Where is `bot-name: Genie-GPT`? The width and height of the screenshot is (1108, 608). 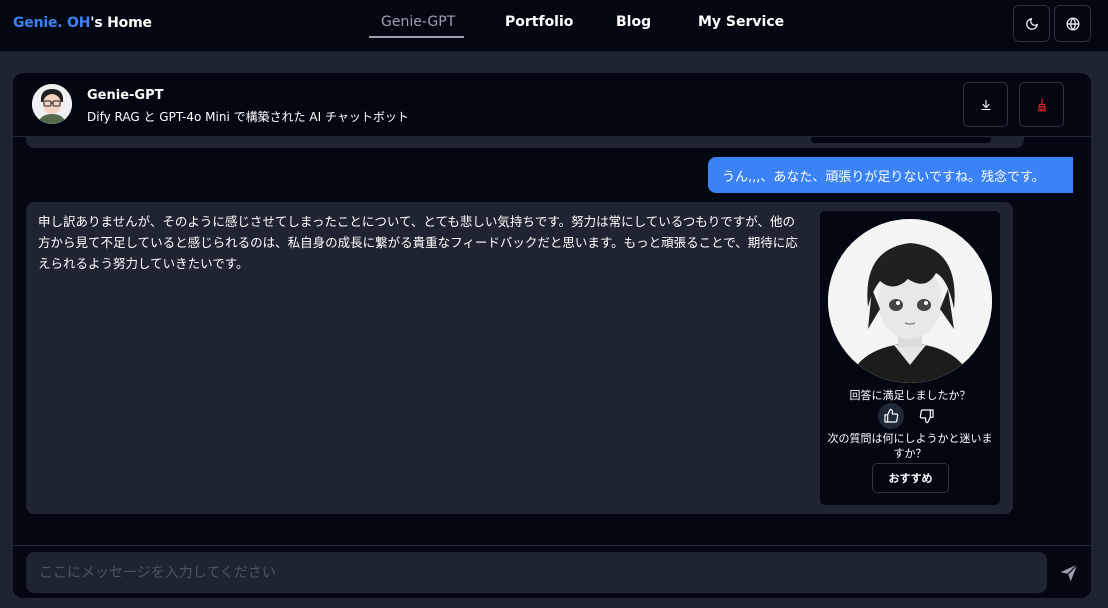
bot-name: Genie-GPT is located at coordinates (125, 95).